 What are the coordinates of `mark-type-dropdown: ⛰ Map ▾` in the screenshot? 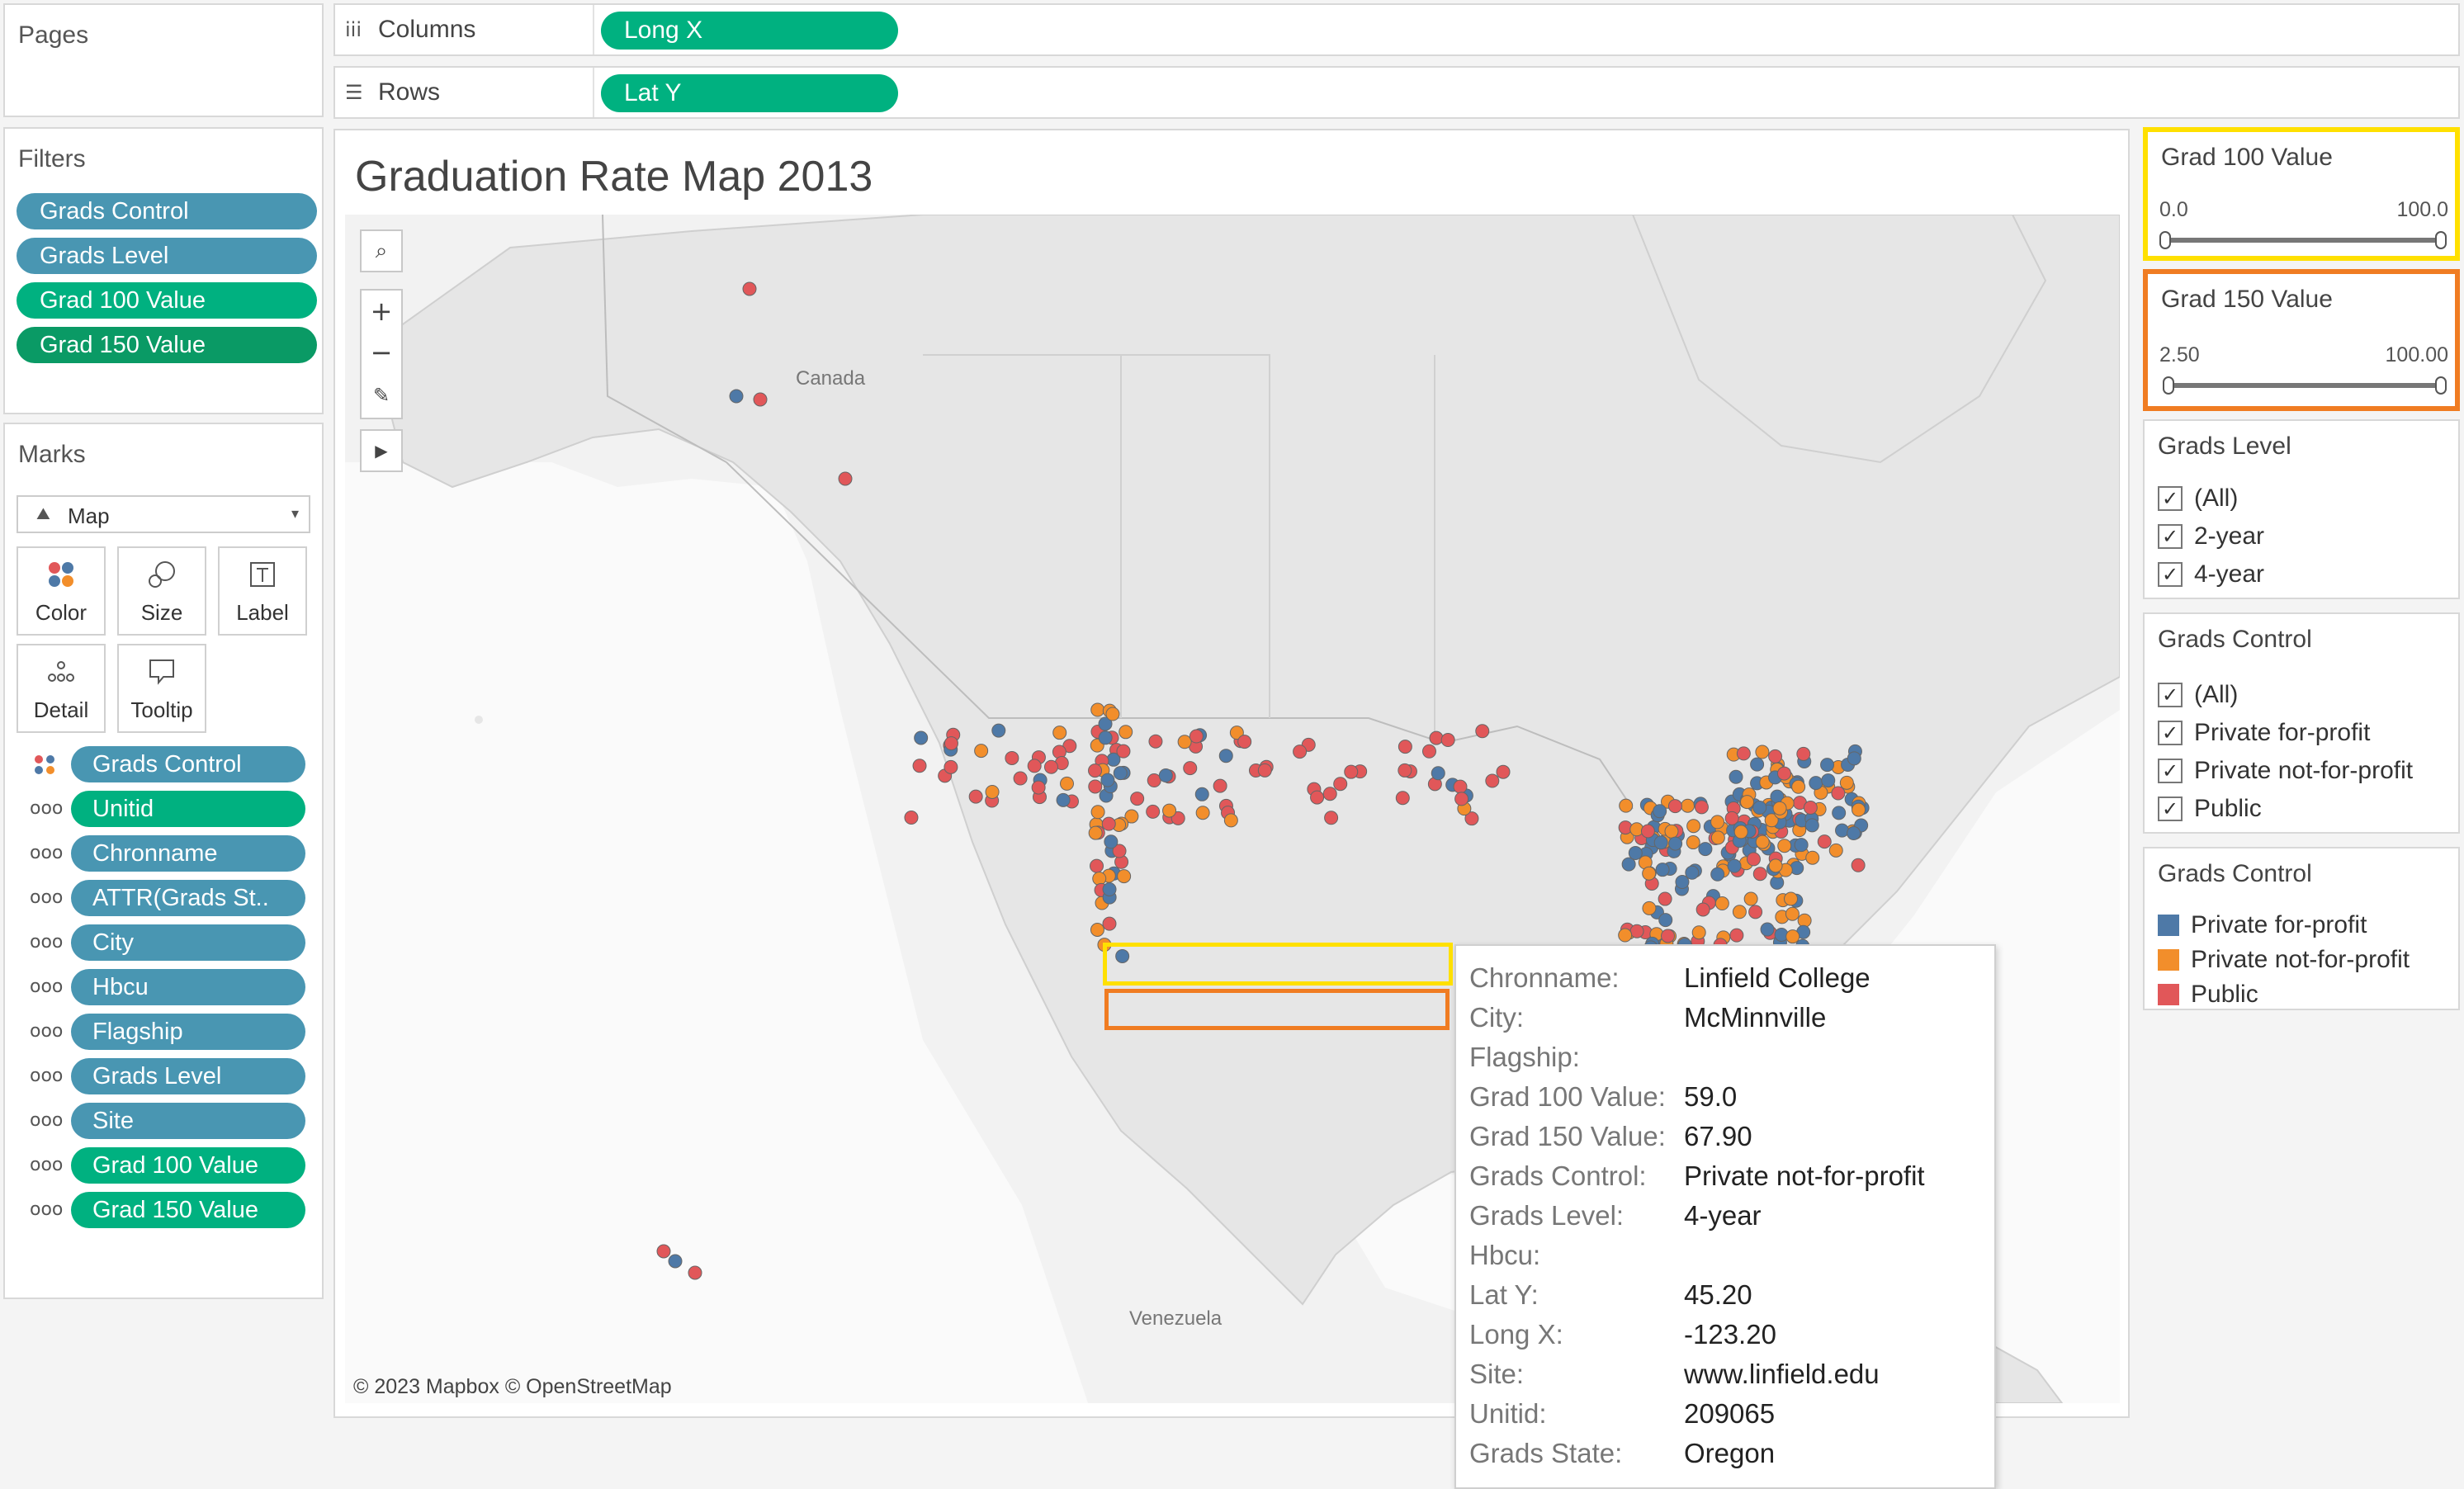 It's located at (163, 514).